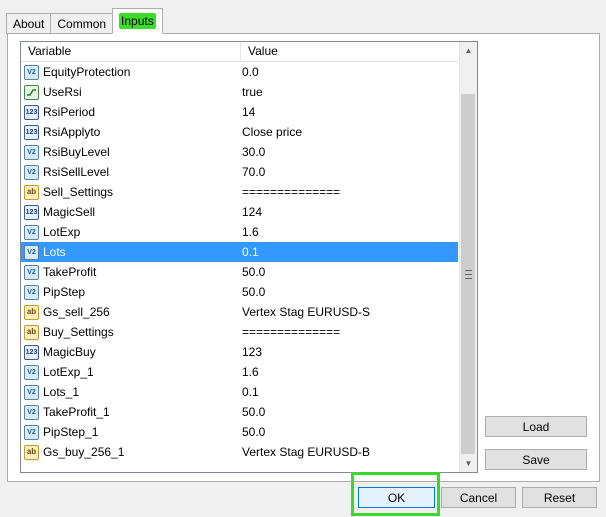 This screenshot has height=517, width=606. Describe the element at coordinates (131, 352) in the screenshot. I see `variable-cell: 123 MagicBuy` at that location.